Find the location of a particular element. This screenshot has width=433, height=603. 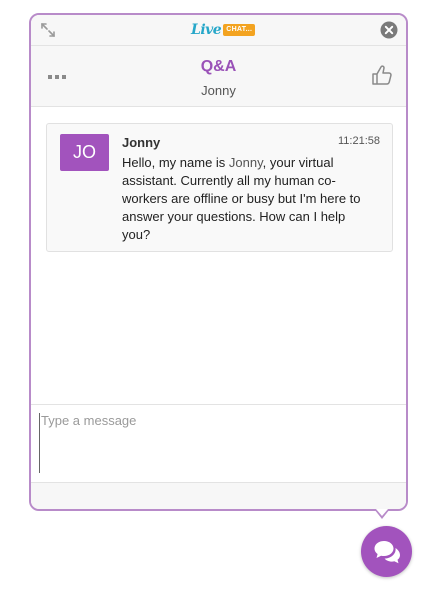

chat-bubbles-icon is located at coordinates (387, 552).